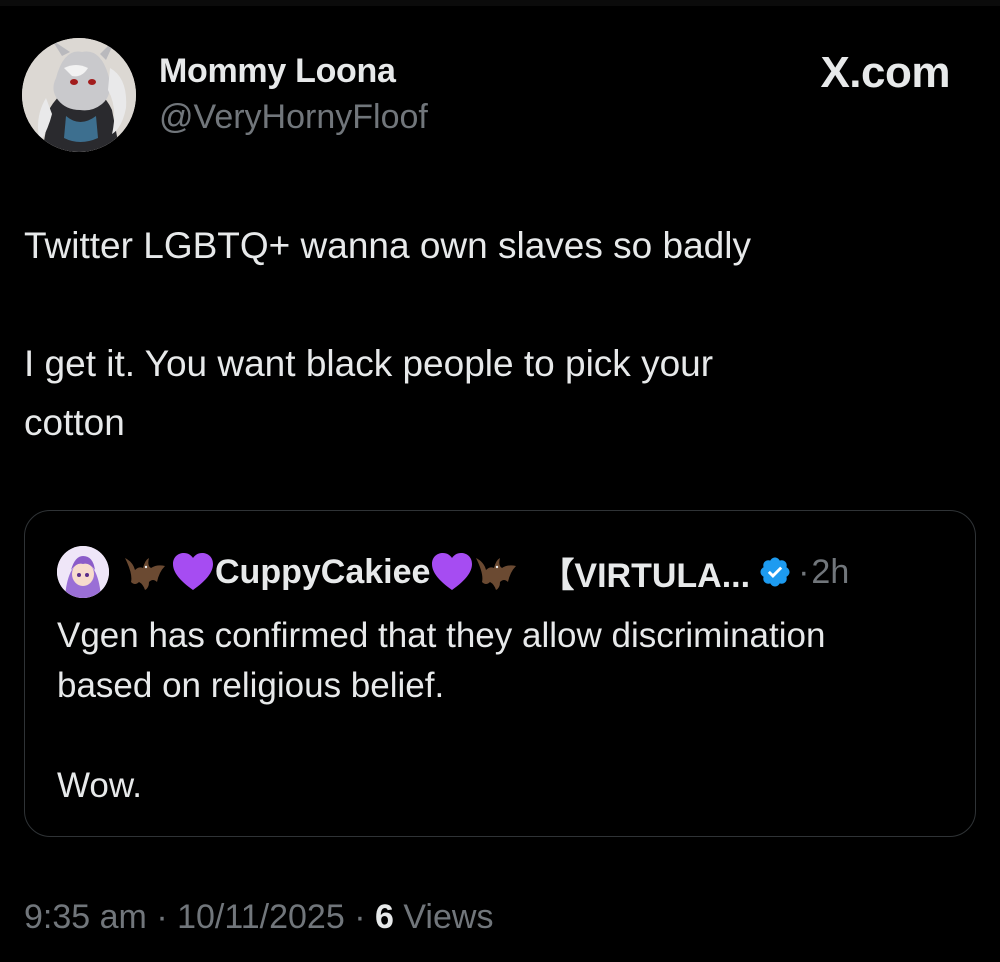 The height and width of the screenshot is (962, 1000). I want to click on quoted-author-name: CuppyCakiee, so click(322, 572).